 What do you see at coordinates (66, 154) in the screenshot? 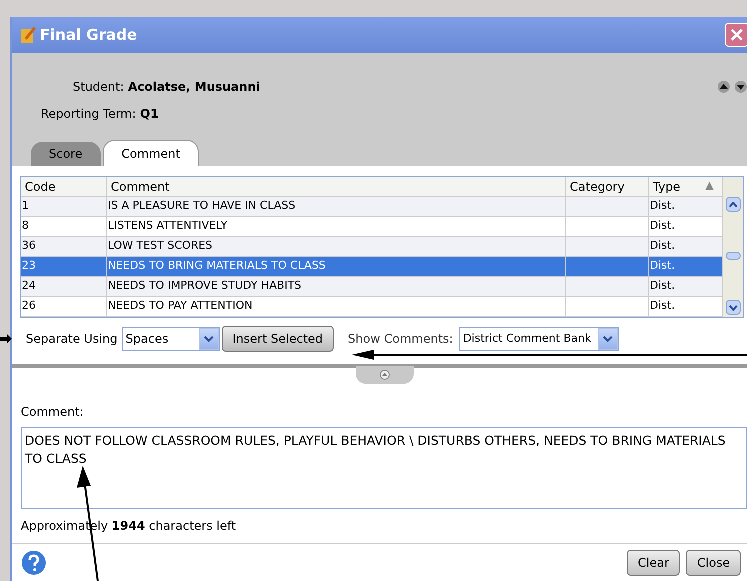
I see `tab: Score` at bounding box center [66, 154].